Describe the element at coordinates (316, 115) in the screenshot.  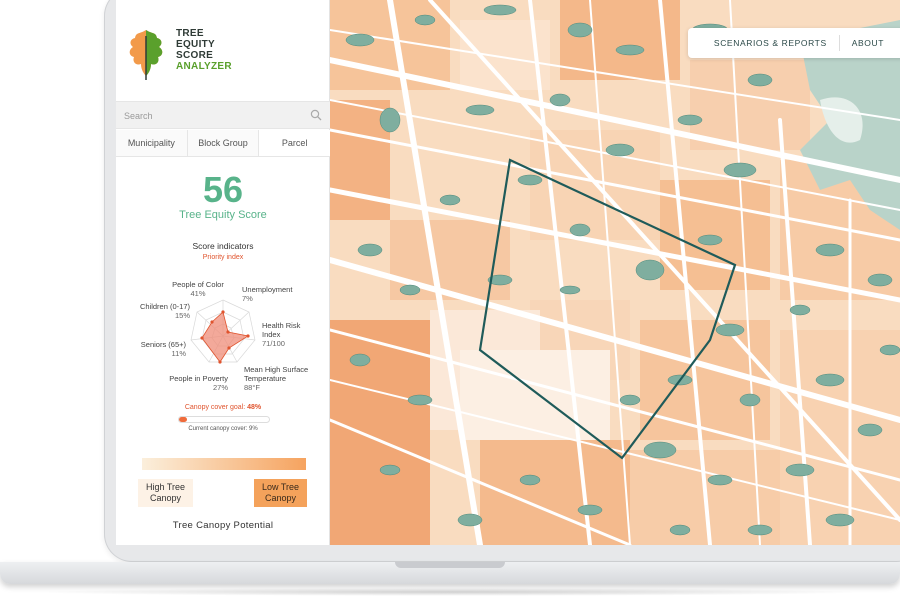
I see `search-icon` at that location.